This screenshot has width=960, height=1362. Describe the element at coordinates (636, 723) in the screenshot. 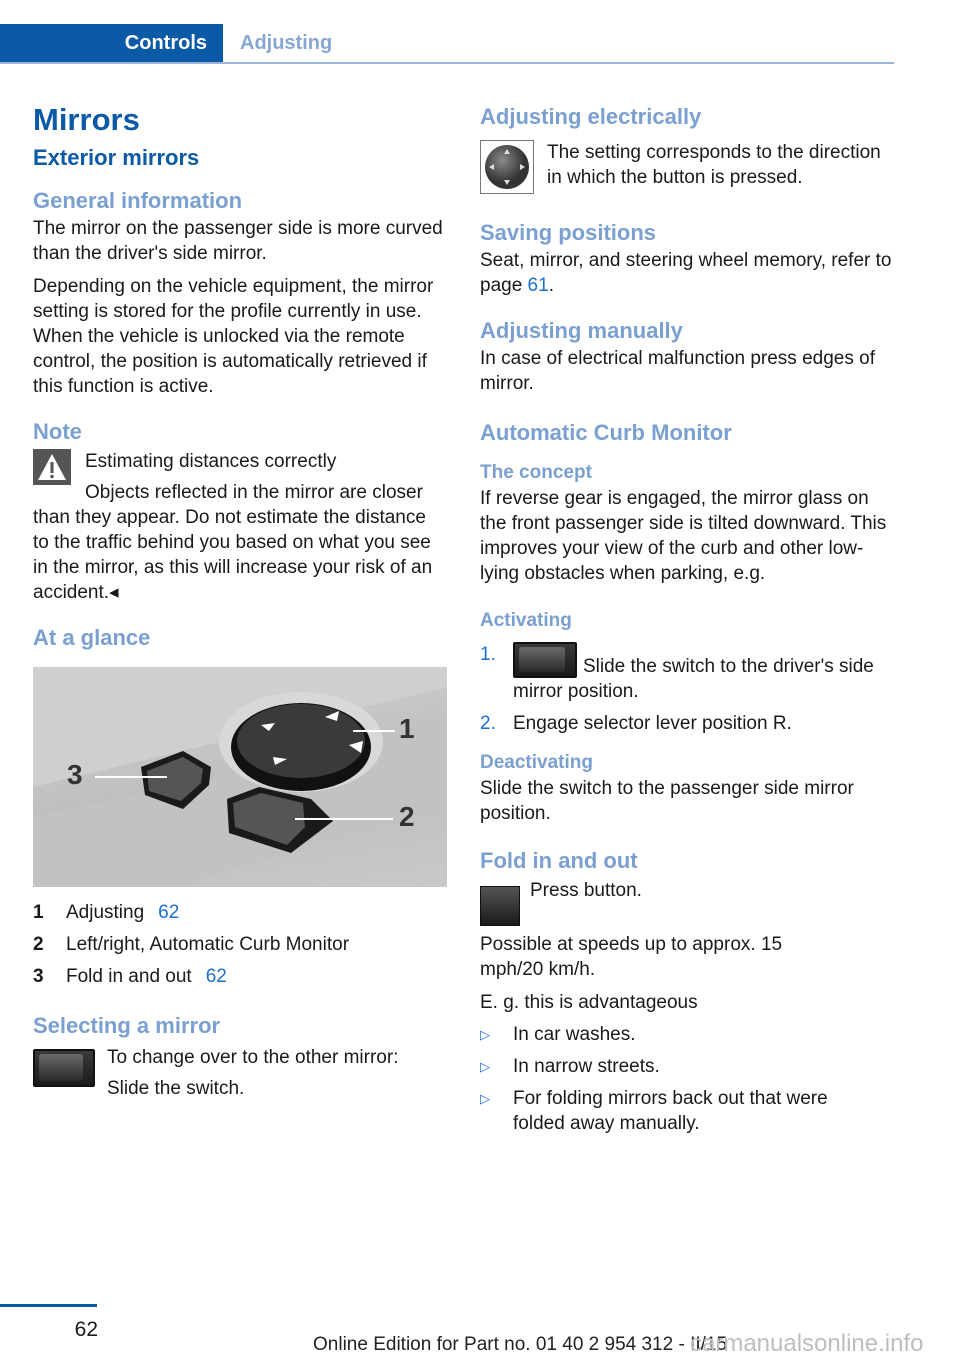

I see `list-item: 2. Engage selector lever position R.` at that location.